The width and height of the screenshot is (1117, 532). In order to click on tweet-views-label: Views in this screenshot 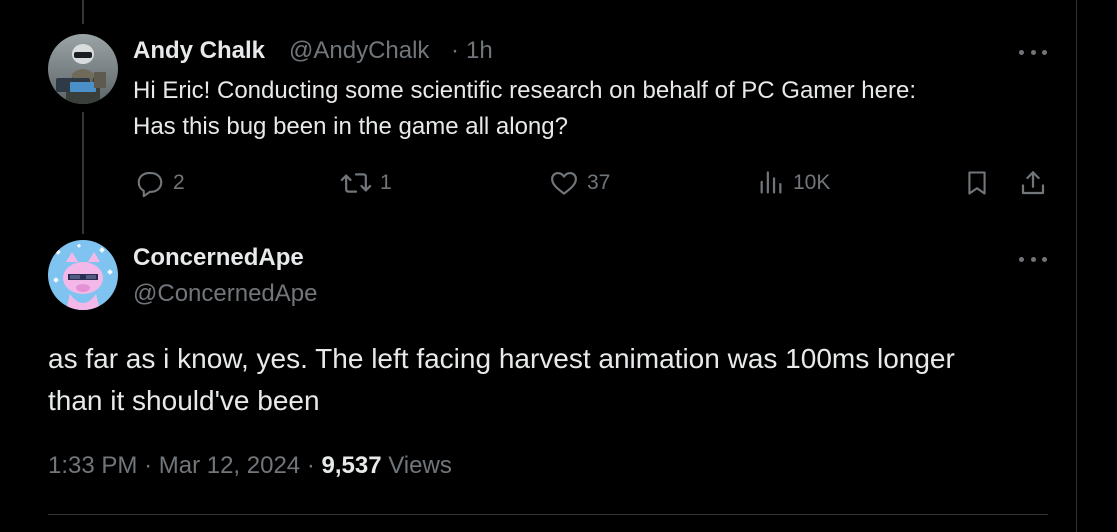, I will do `click(420, 465)`.